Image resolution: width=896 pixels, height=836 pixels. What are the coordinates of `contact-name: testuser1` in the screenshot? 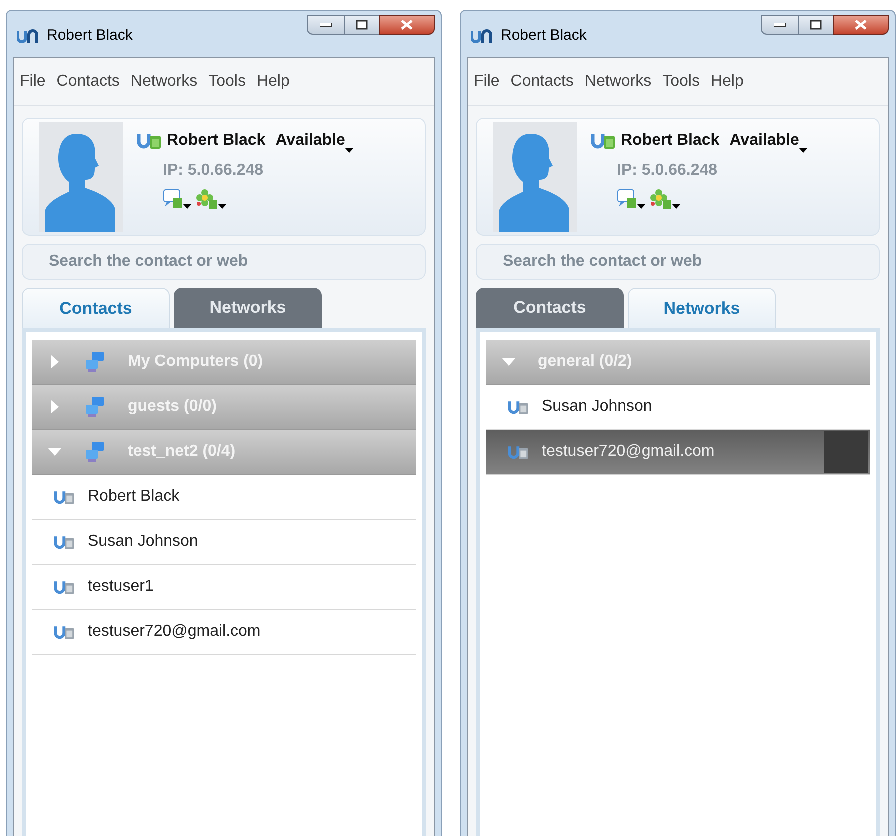 It's located at (121, 587).